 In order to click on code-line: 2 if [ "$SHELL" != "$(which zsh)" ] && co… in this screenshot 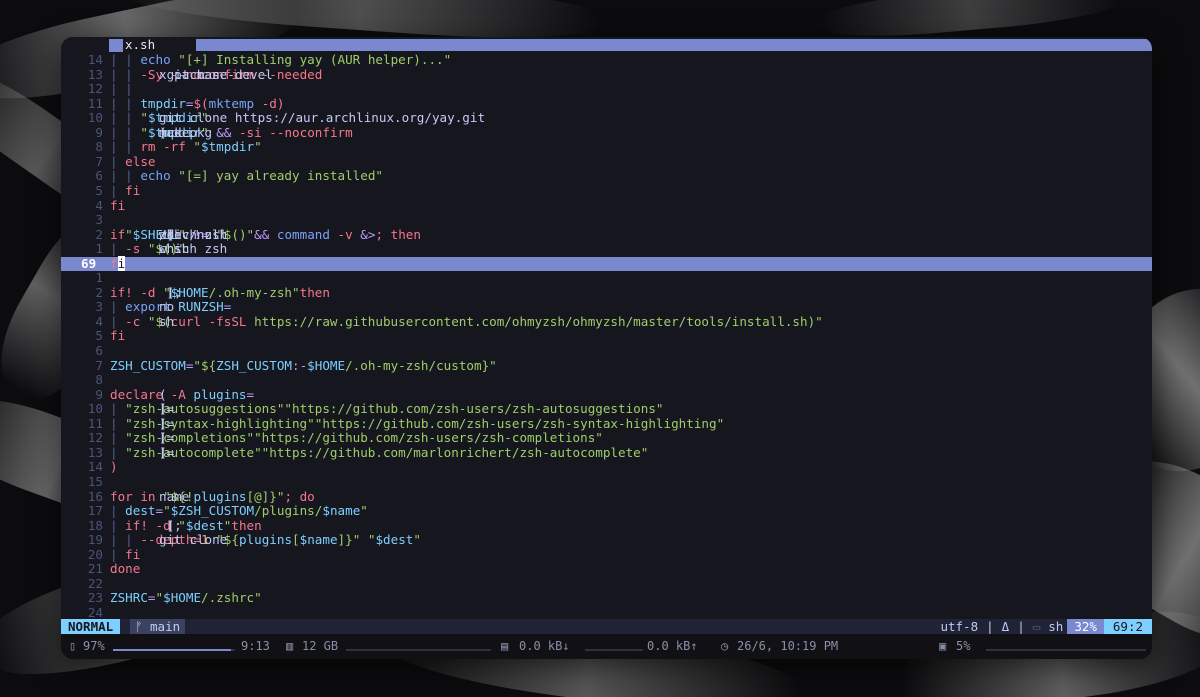, I will do `click(606, 234)`.